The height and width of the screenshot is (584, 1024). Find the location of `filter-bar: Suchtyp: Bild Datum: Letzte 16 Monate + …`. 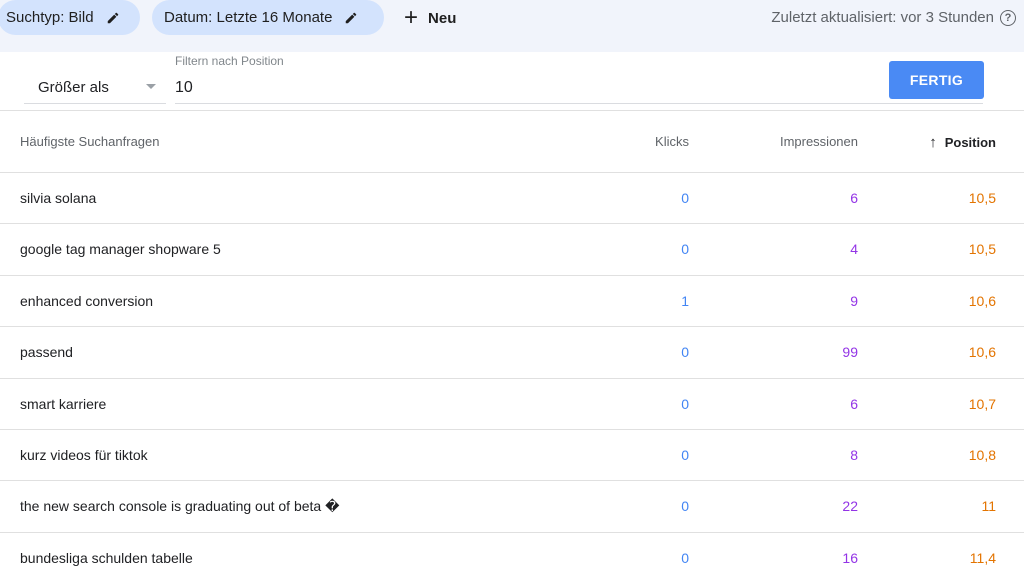

filter-bar: Suchtyp: Bild Datum: Letzte 16 Monate + … is located at coordinates (512, 26).